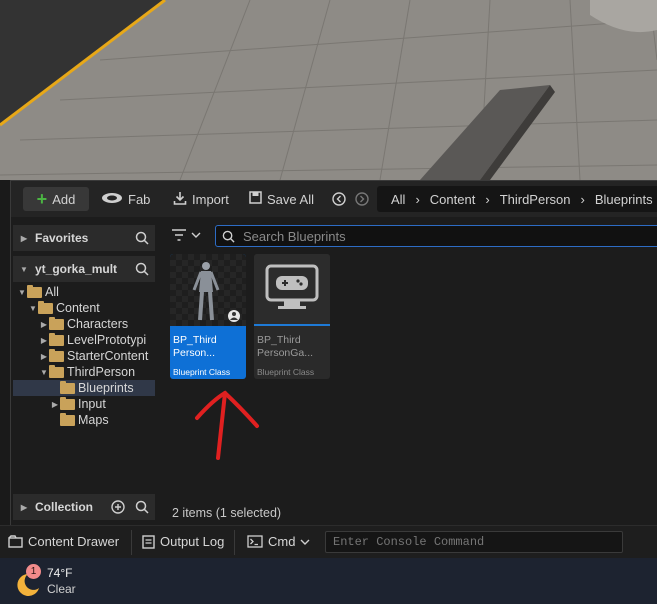  I want to click on gamepad-monitor-icon, so click(292, 286).